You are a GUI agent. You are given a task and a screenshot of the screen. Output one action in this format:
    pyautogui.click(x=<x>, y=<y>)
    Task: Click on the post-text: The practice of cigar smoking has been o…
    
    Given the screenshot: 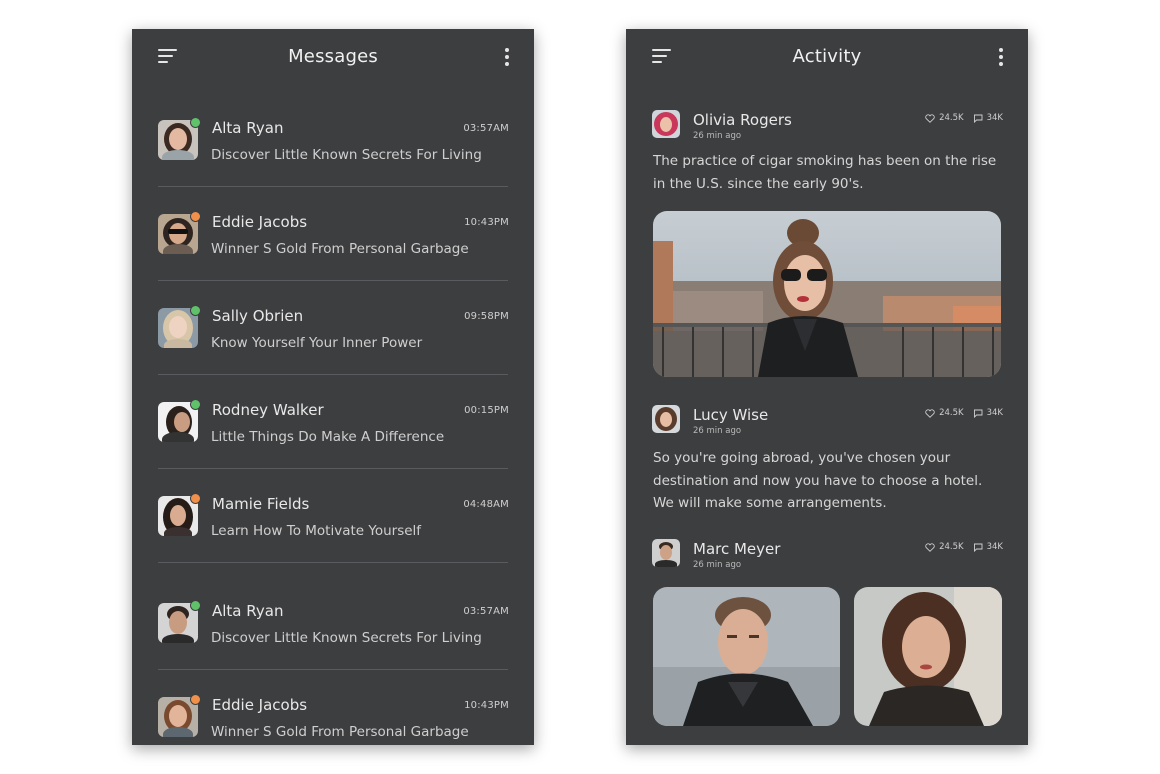 What is the action you would take?
    pyautogui.click(x=825, y=172)
    